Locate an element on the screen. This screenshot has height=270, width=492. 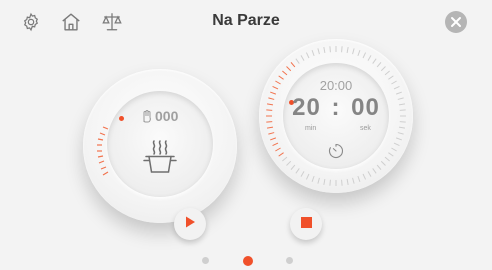
timer-countdown: 20 : 00 is located at coordinates (336, 108).